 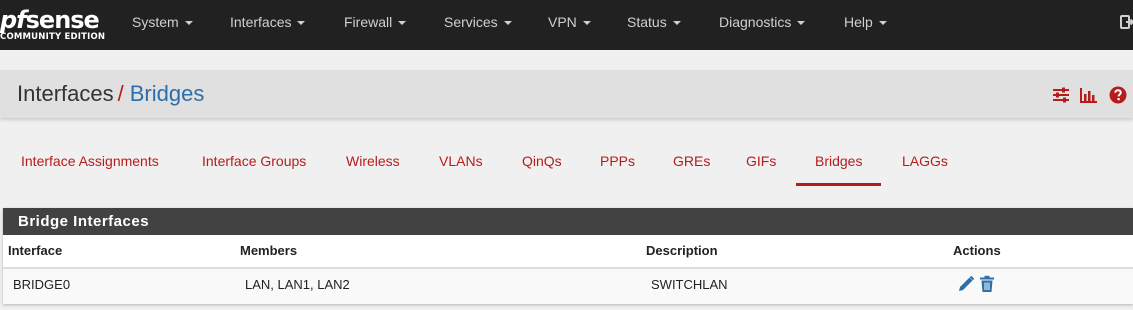 I want to click on column-header-description: Description, so click(x=682, y=250).